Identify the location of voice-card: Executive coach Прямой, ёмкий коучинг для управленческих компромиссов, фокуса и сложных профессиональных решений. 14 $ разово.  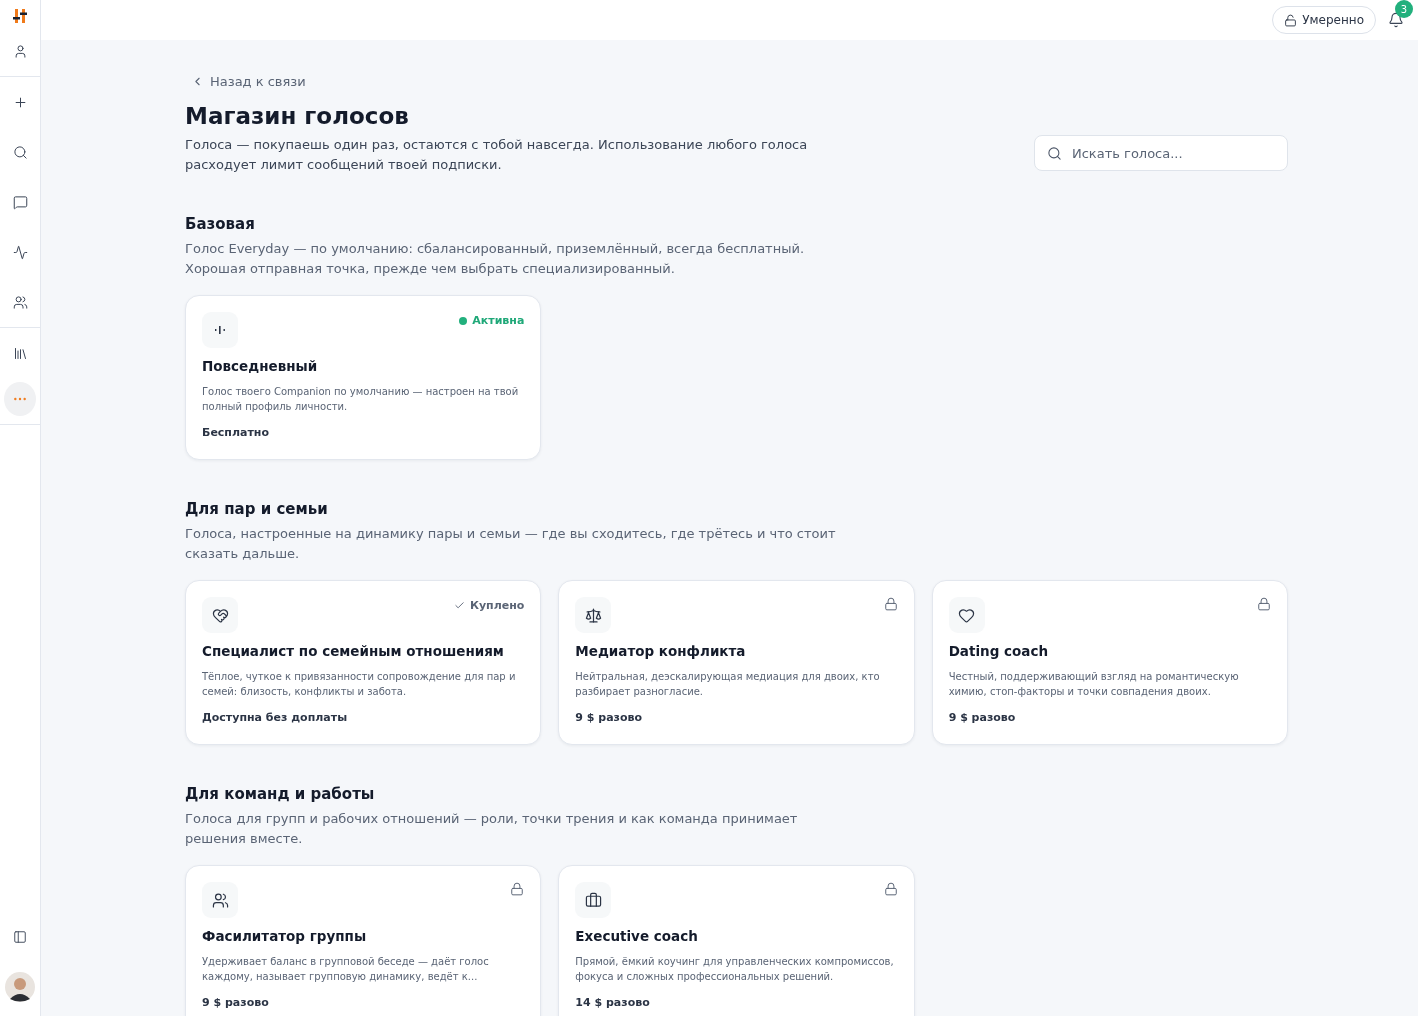
(736, 940).